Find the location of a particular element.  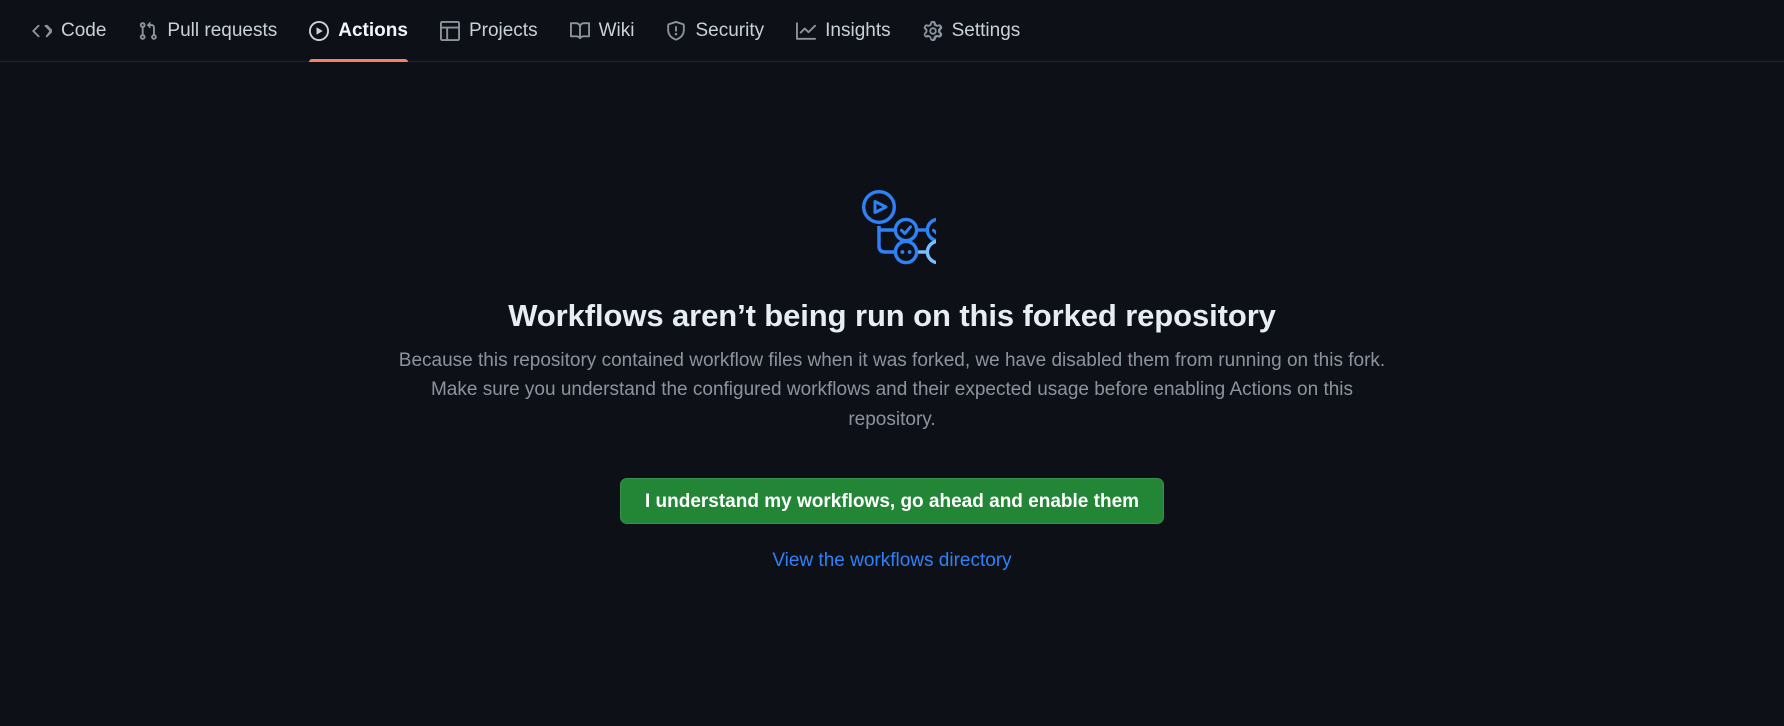

nav-item-pull-requests: Pull requests is located at coordinates (207, 31).